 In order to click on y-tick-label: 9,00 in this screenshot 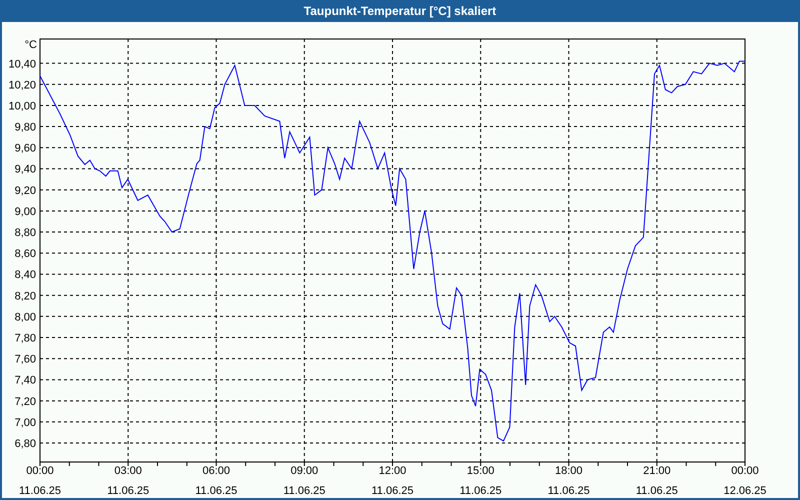, I will do `click(25, 212)`.